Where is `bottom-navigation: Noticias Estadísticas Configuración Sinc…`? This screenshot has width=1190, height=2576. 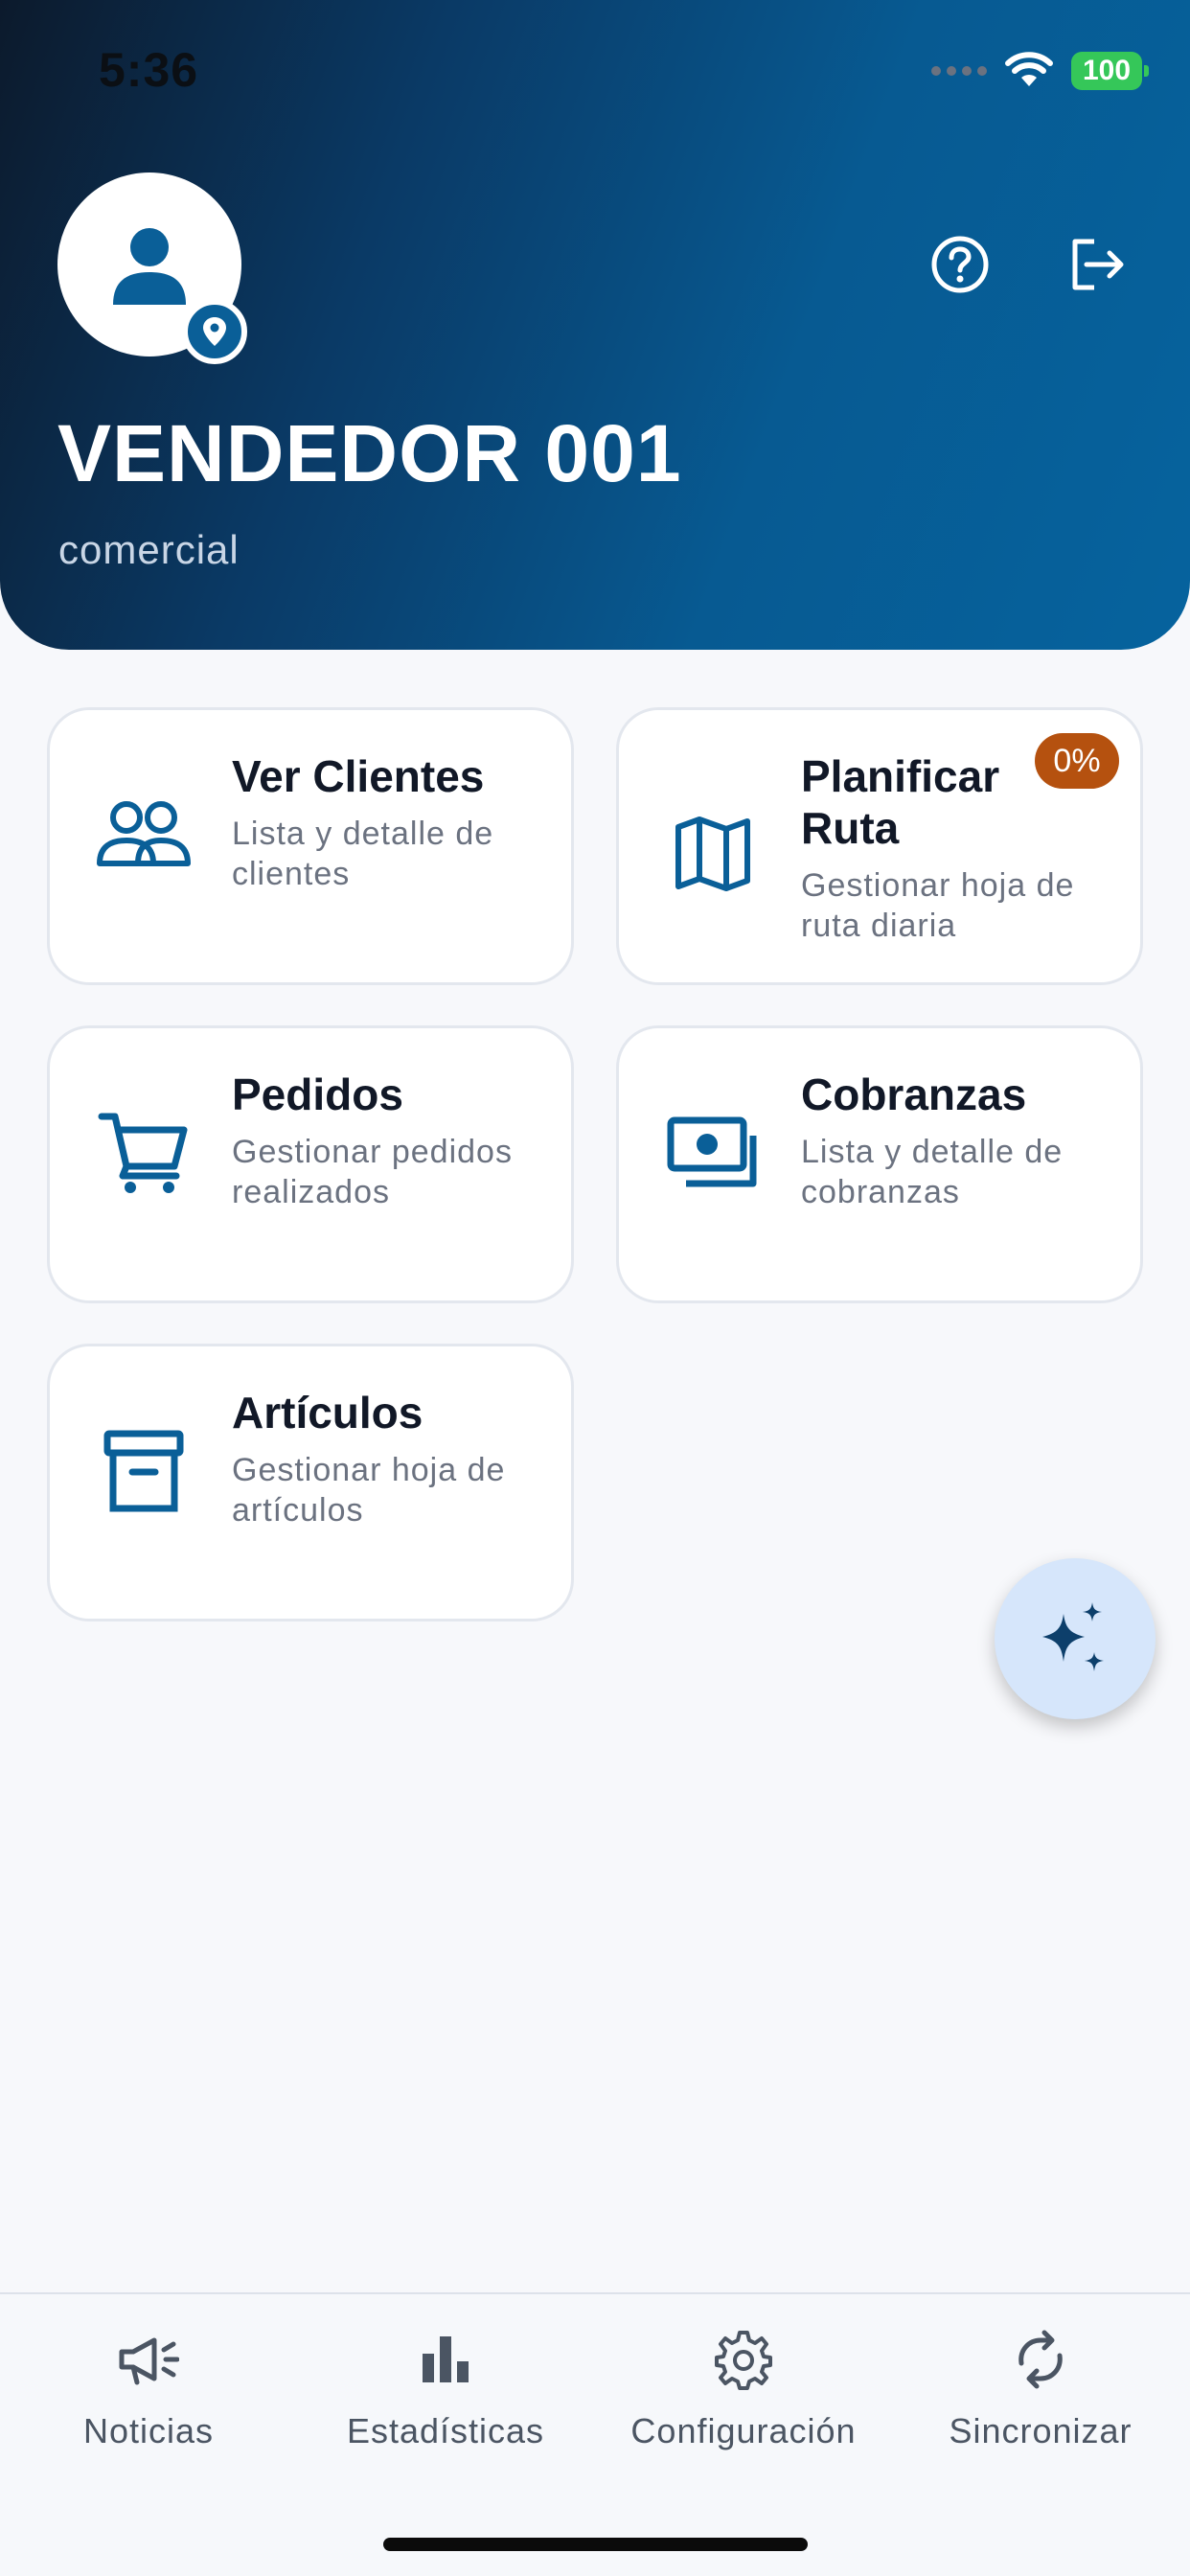 bottom-navigation: Noticias Estadísticas Configuración Sinc… is located at coordinates (595, 2434).